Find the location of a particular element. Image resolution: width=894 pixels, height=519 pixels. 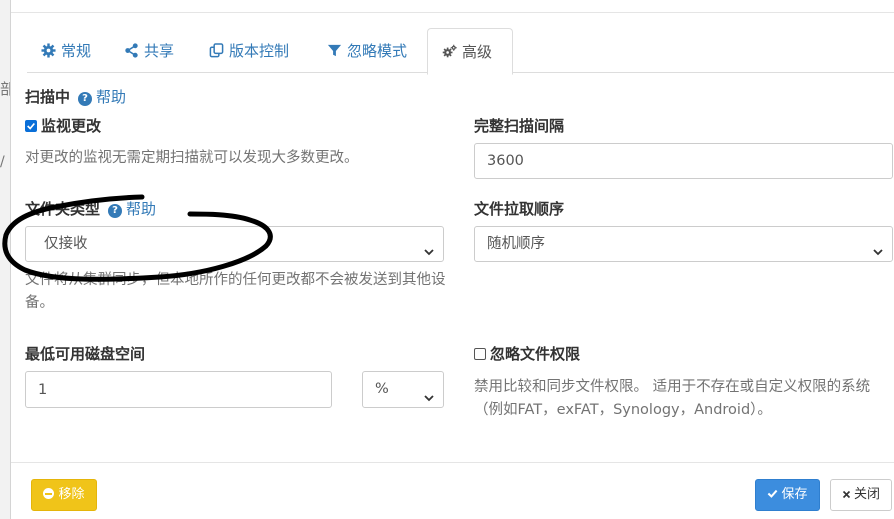

tab-ignore-patterns: 忽略模式 is located at coordinates (367, 50).